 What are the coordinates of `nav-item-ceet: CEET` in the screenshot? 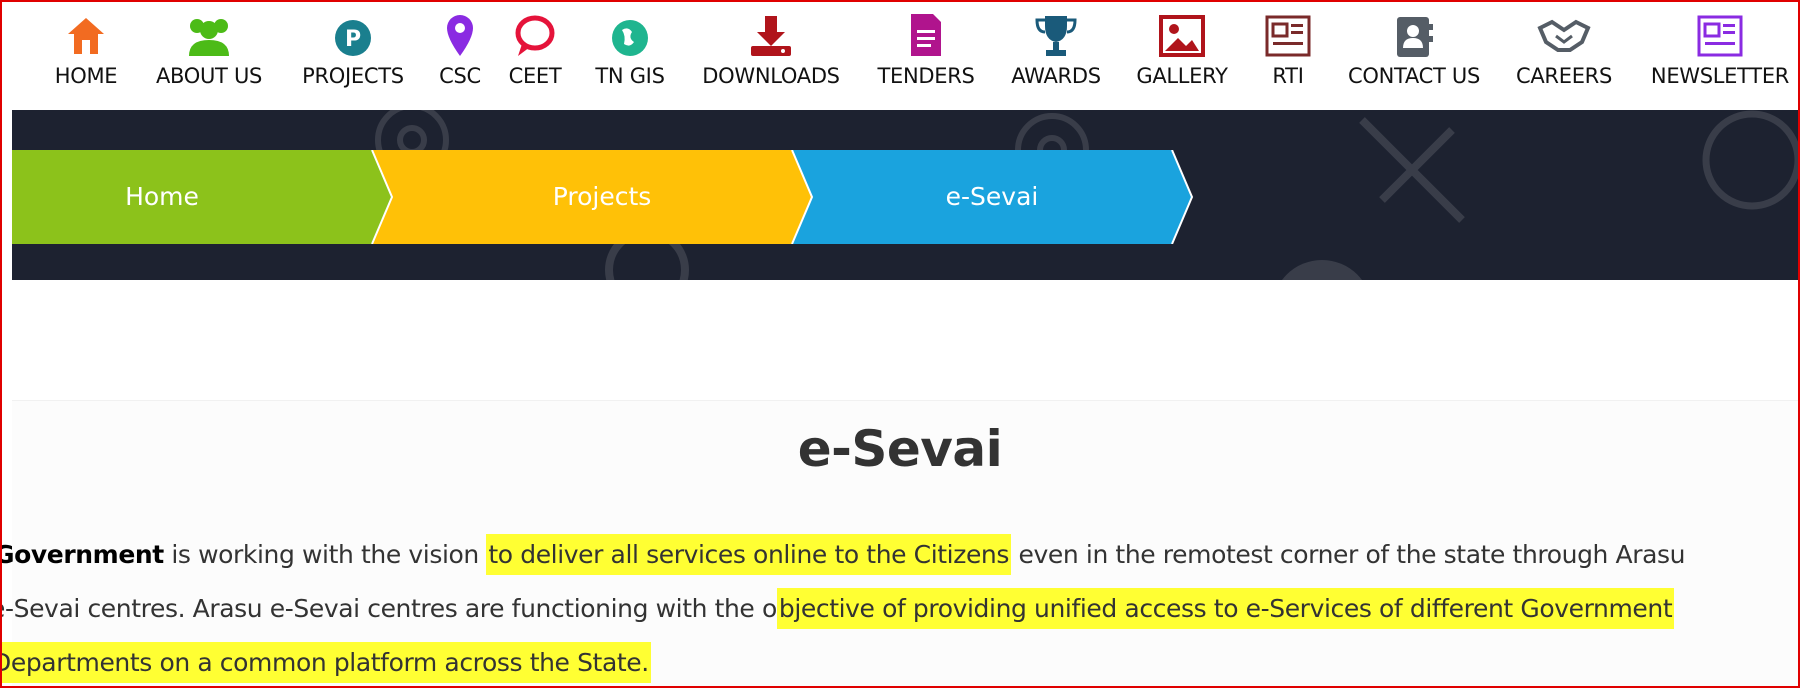 It's located at (535, 56).